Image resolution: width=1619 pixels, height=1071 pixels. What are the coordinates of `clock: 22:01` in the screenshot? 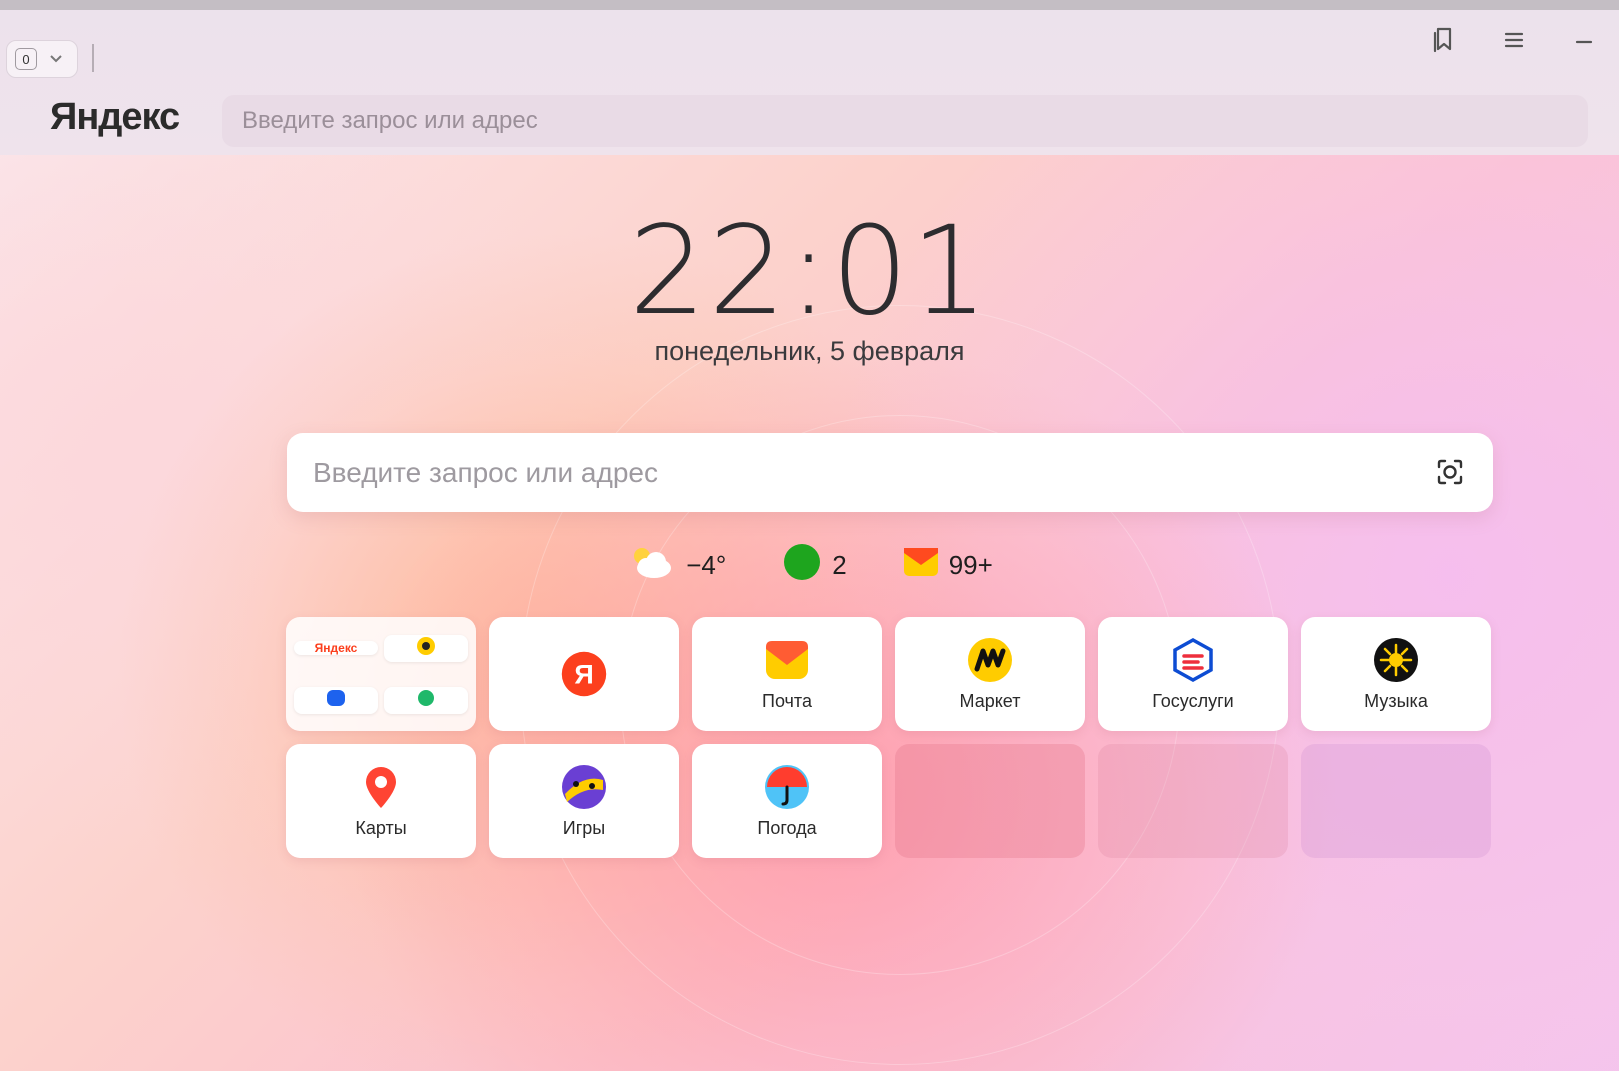 It's located at (809, 271).